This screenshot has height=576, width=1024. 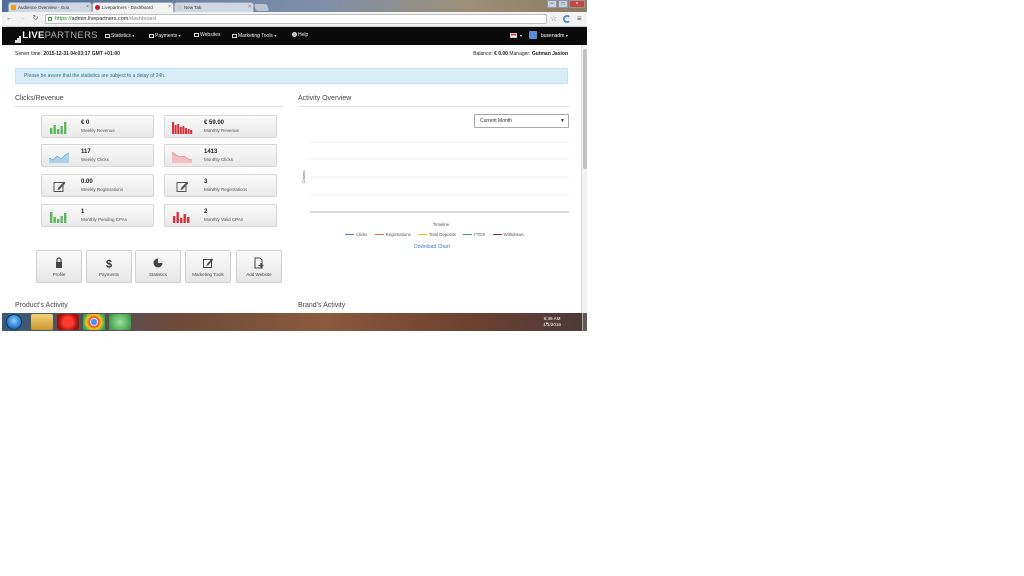 What do you see at coordinates (97, 215) in the screenshot?
I see `stat-monthly-pending-cpas: 1 Monthly Pending CPAs` at bounding box center [97, 215].